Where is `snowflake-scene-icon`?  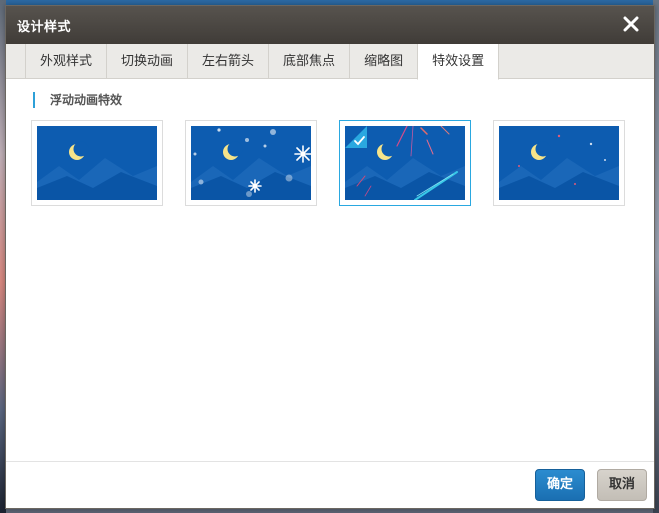 snowflake-scene-icon is located at coordinates (251, 163).